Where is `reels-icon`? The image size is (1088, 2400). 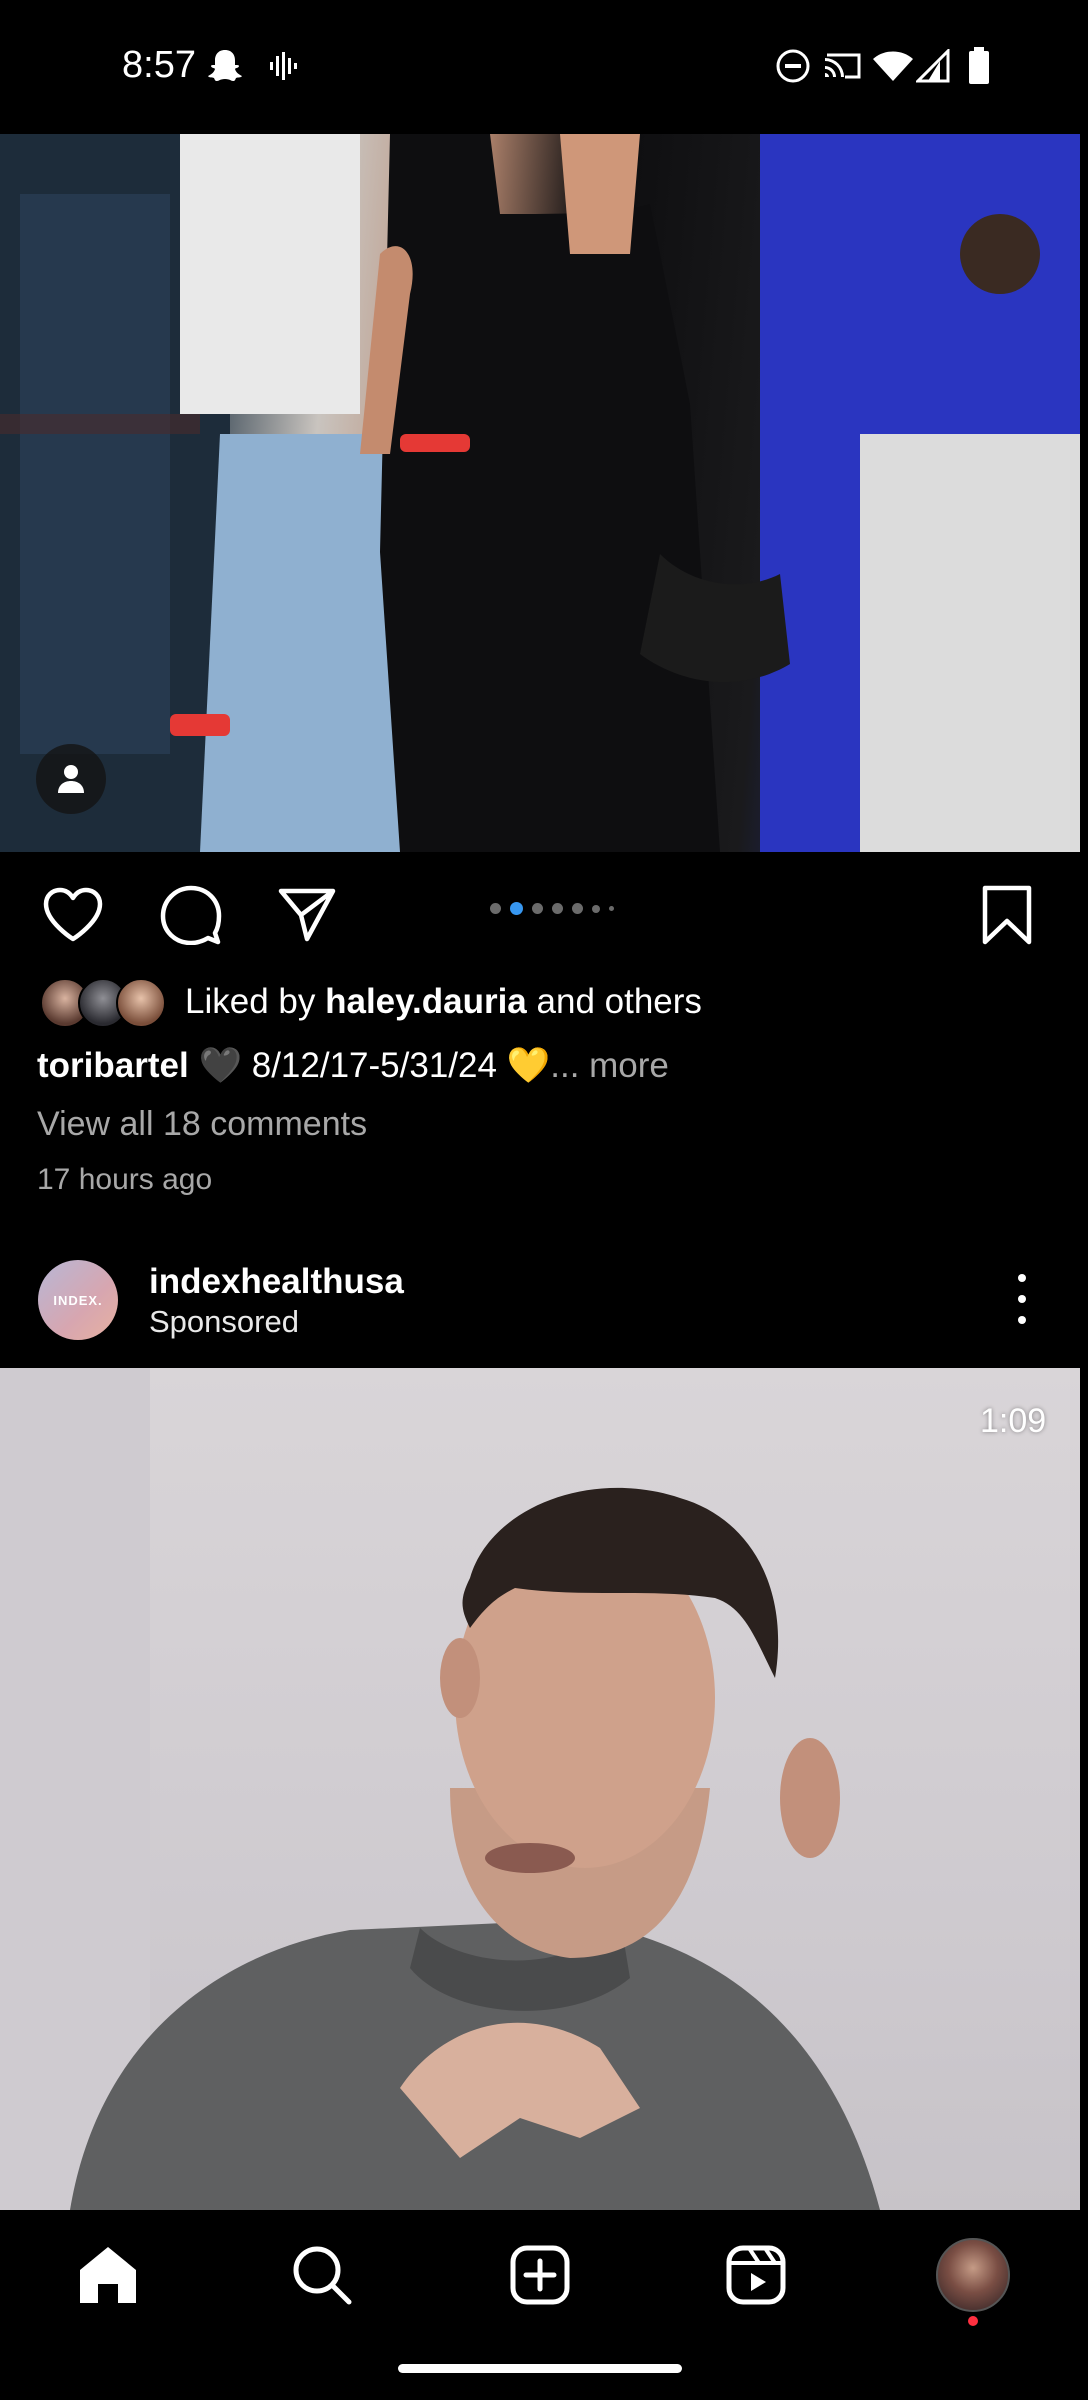 reels-icon is located at coordinates (756, 2275).